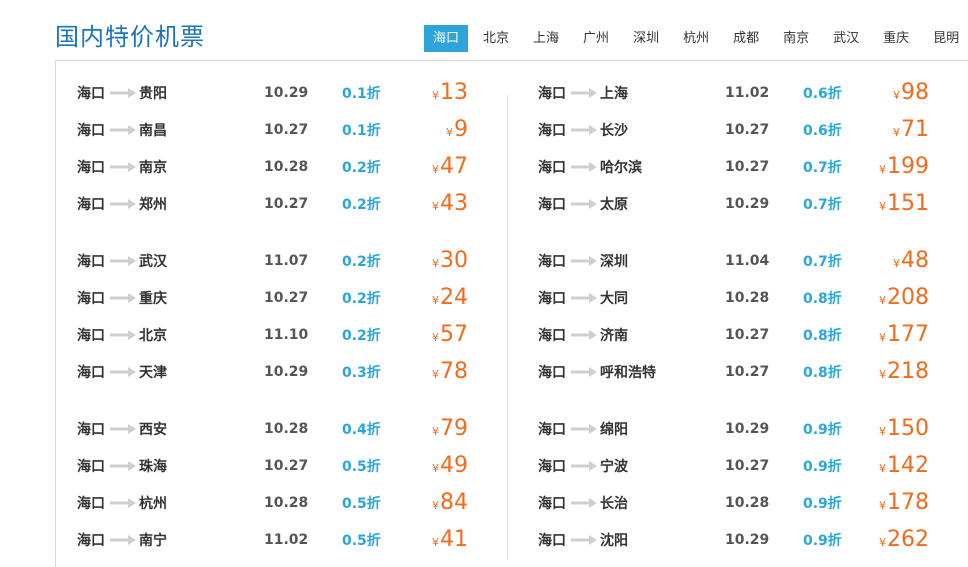 The image size is (968, 567). What do you see at coordinates (614, 336) in the screenshot?
I see `destination-city: 济南` at bounding box center [614, 336].